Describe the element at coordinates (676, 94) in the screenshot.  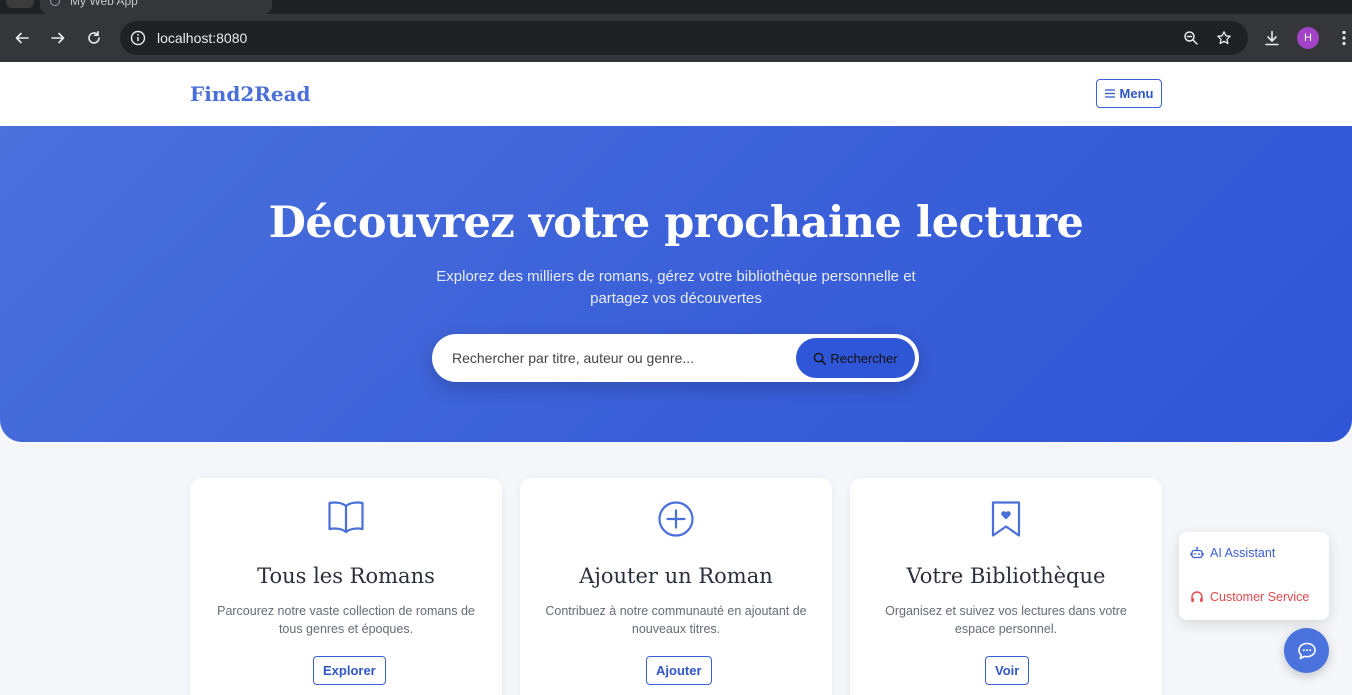
I see `site-header: Find2Read Menu` at that location.